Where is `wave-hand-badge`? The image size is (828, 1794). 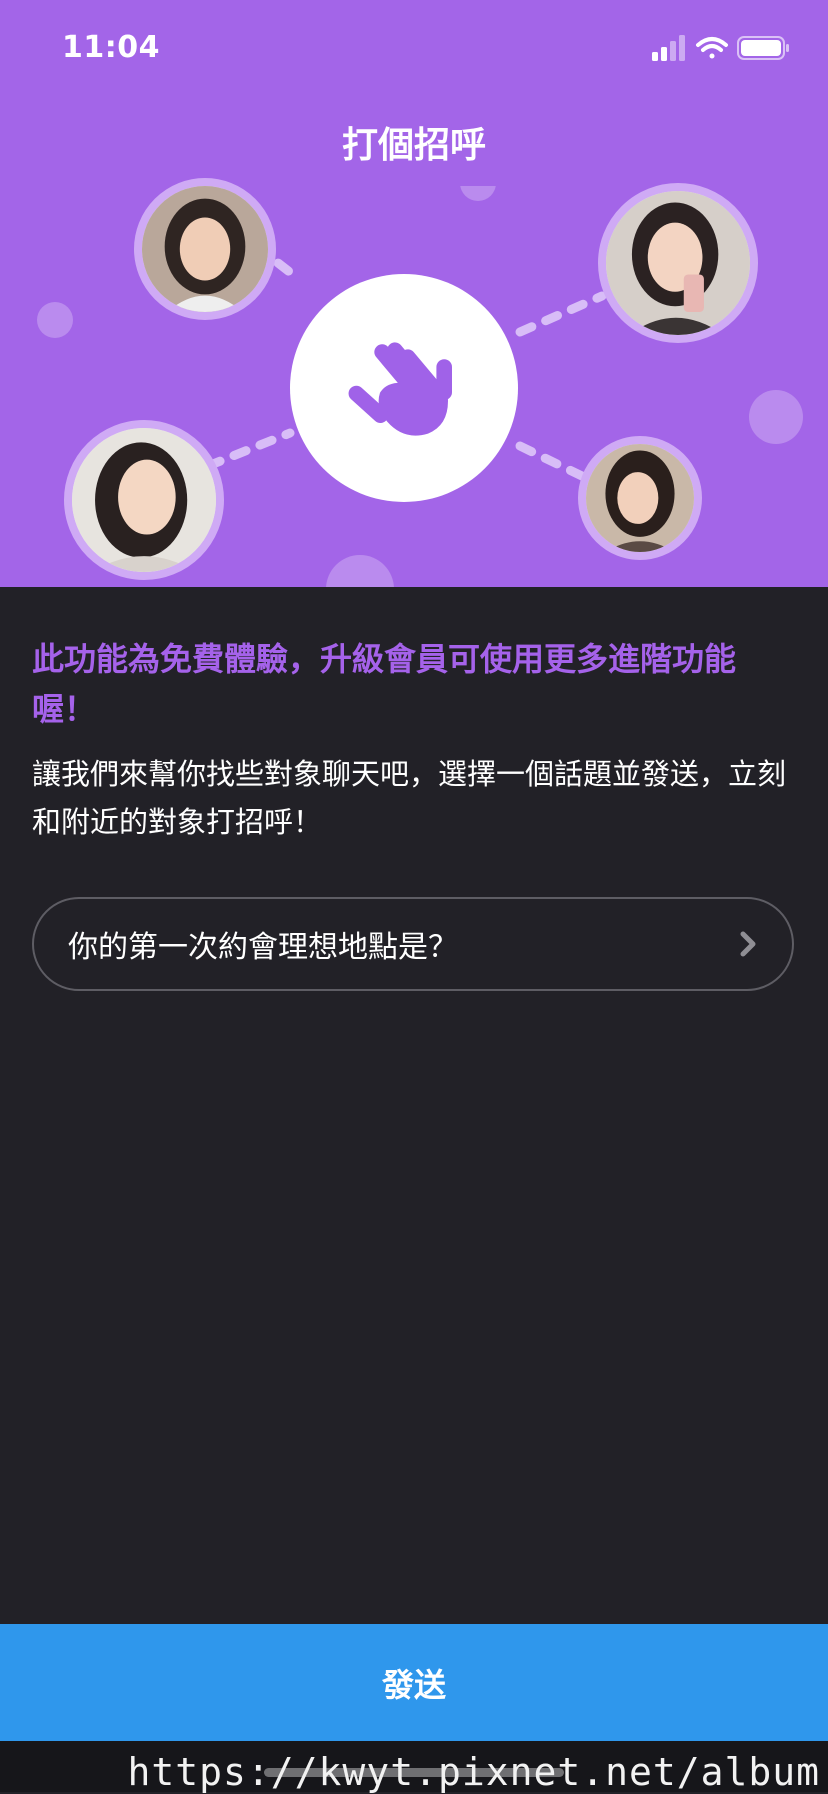
wave-hand-badge is located at coordinates (404, 388).